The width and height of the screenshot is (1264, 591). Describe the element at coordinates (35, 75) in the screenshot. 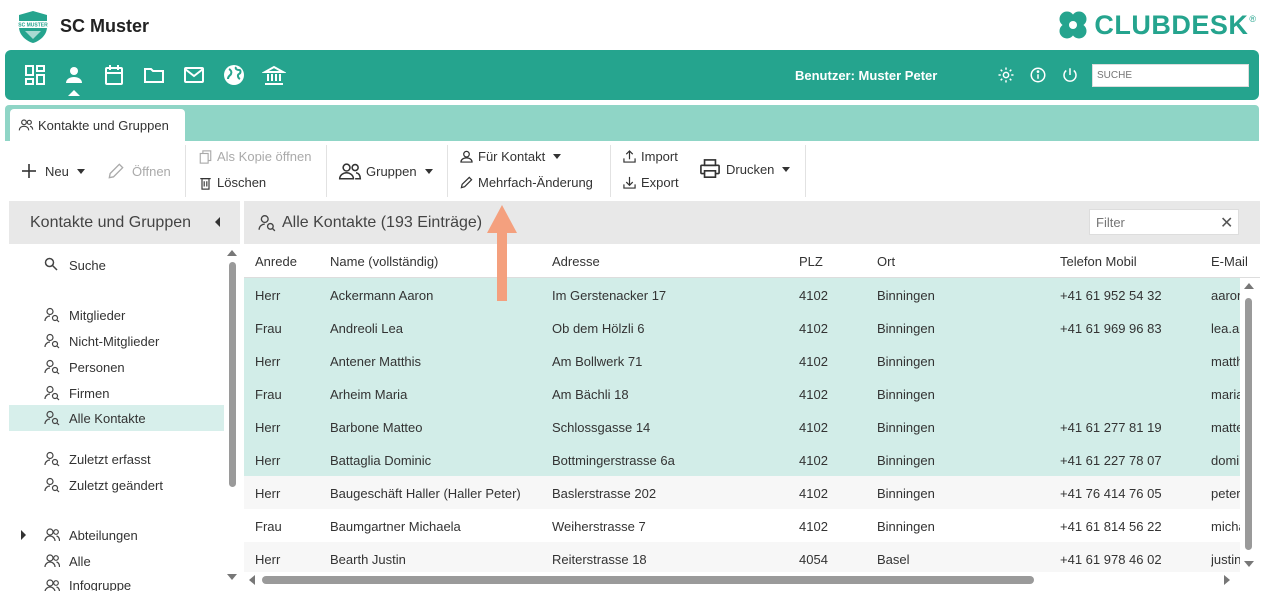

I see `dashboard-icon` at that location.